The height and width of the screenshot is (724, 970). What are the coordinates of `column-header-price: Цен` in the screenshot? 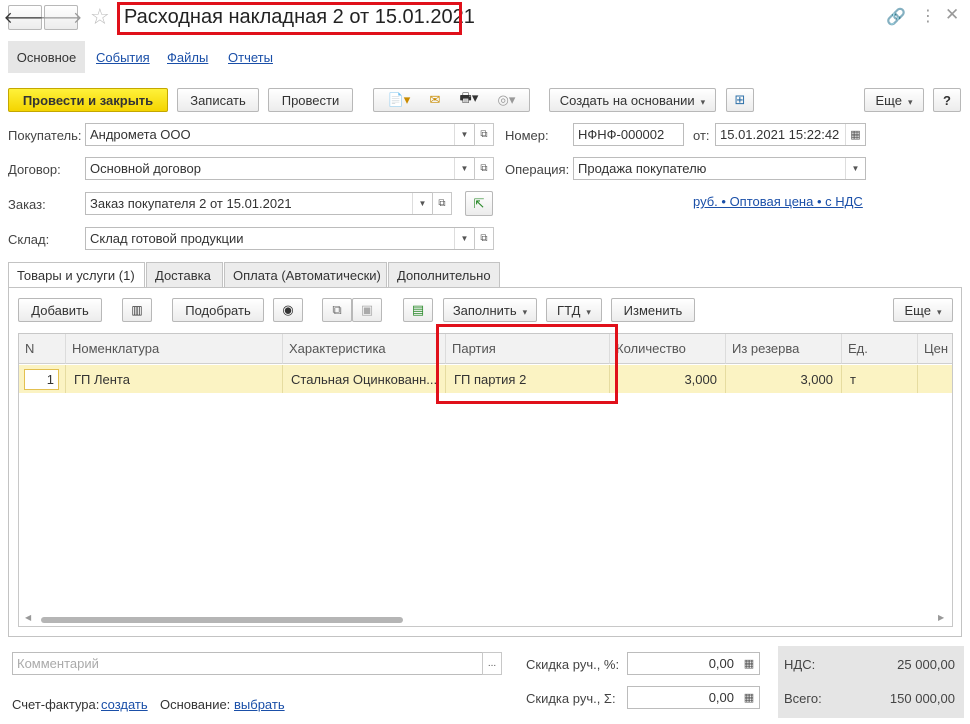 It's located at (935, 349).